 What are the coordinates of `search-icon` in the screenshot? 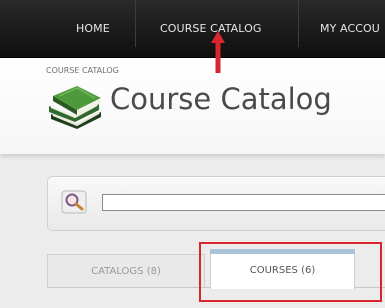 It's located at (74, 202).